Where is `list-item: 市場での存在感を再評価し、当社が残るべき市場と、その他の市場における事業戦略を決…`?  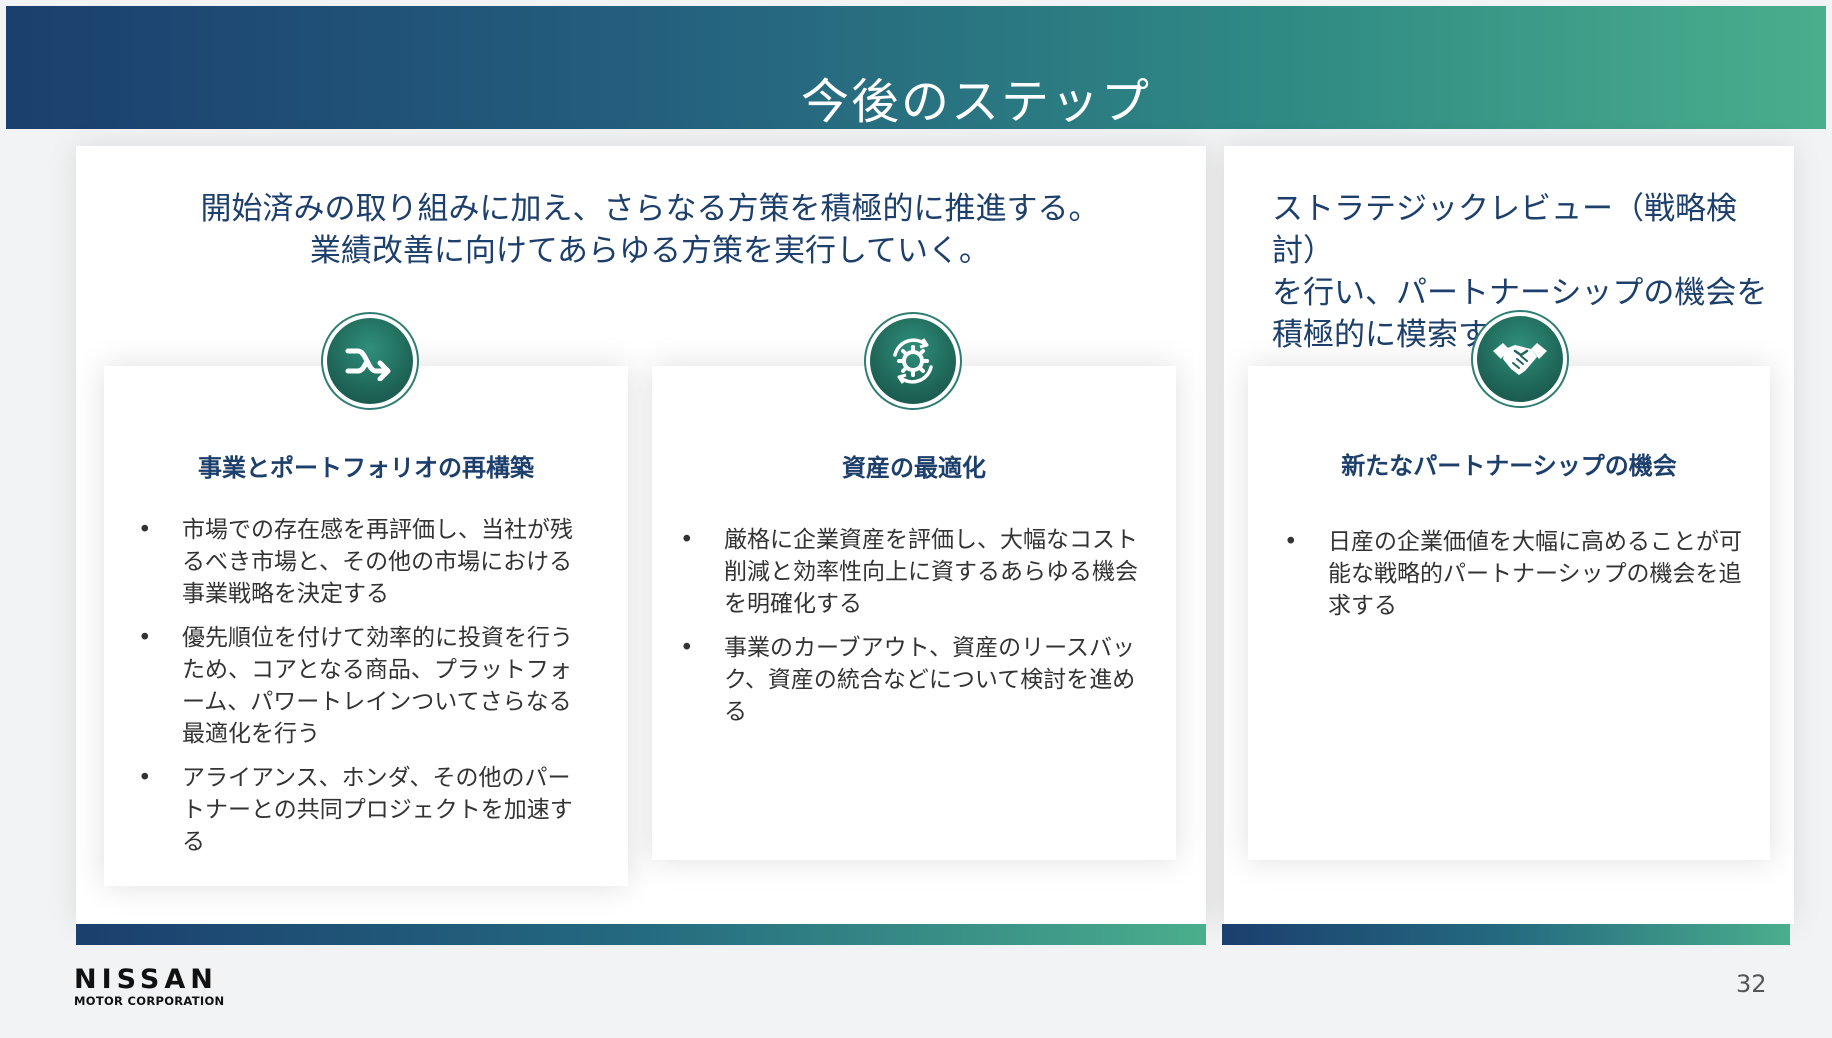 list-item: 市場での存在感を再評価し、当社が残るべき市場と、その他の市場における事業戦略を決… is located at coordinates (365, 562).